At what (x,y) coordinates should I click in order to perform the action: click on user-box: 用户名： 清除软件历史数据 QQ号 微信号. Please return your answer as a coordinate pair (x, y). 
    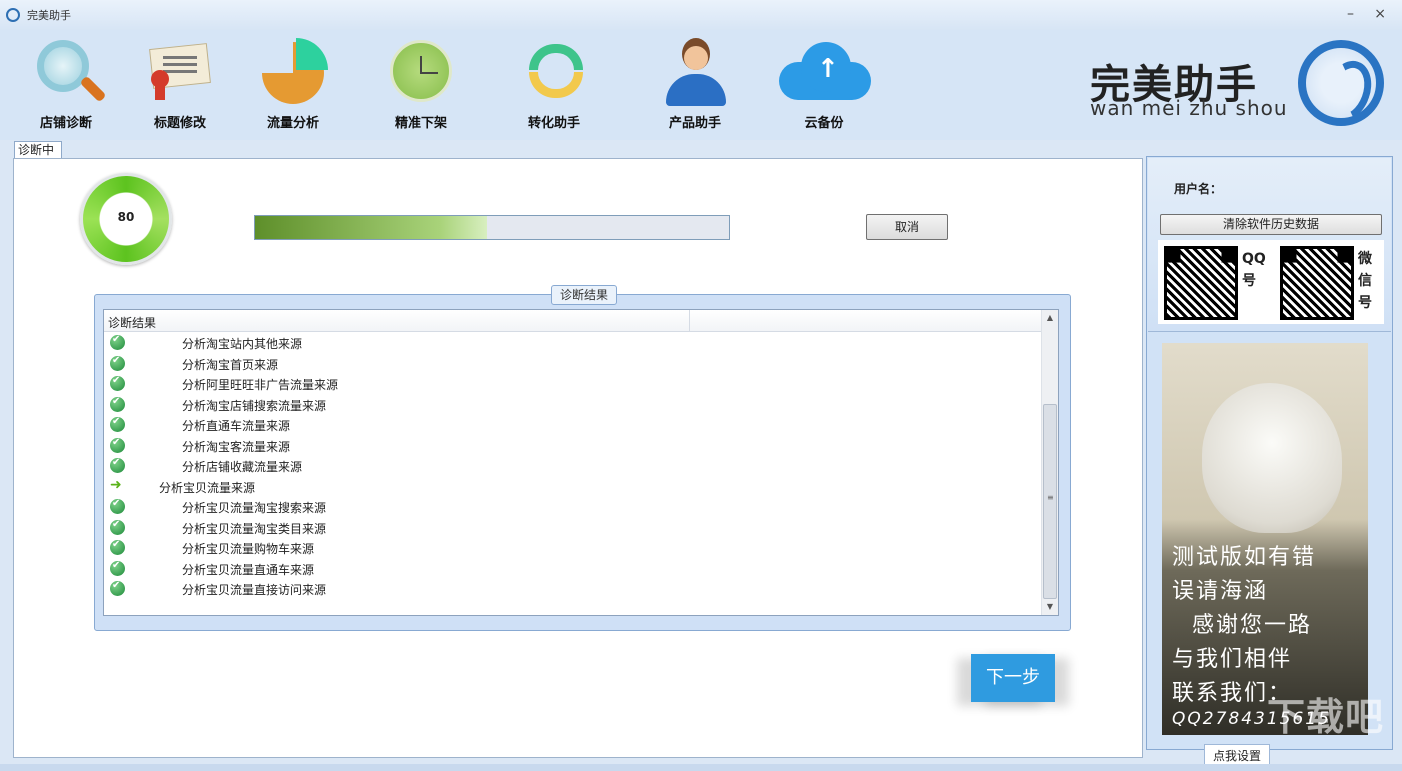
    Looking at the image, I should click on (1269, 245).